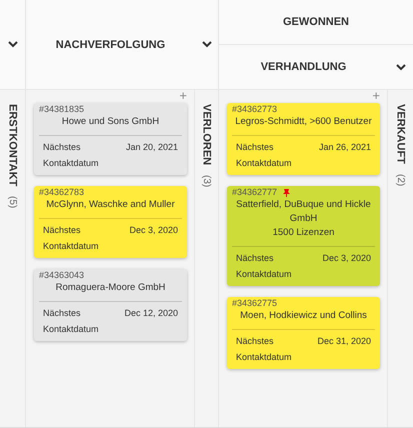 Image resolution: width=413 pixels, height=428 pixels. I want to click on deal-number: #34363043, so click(61, 275).